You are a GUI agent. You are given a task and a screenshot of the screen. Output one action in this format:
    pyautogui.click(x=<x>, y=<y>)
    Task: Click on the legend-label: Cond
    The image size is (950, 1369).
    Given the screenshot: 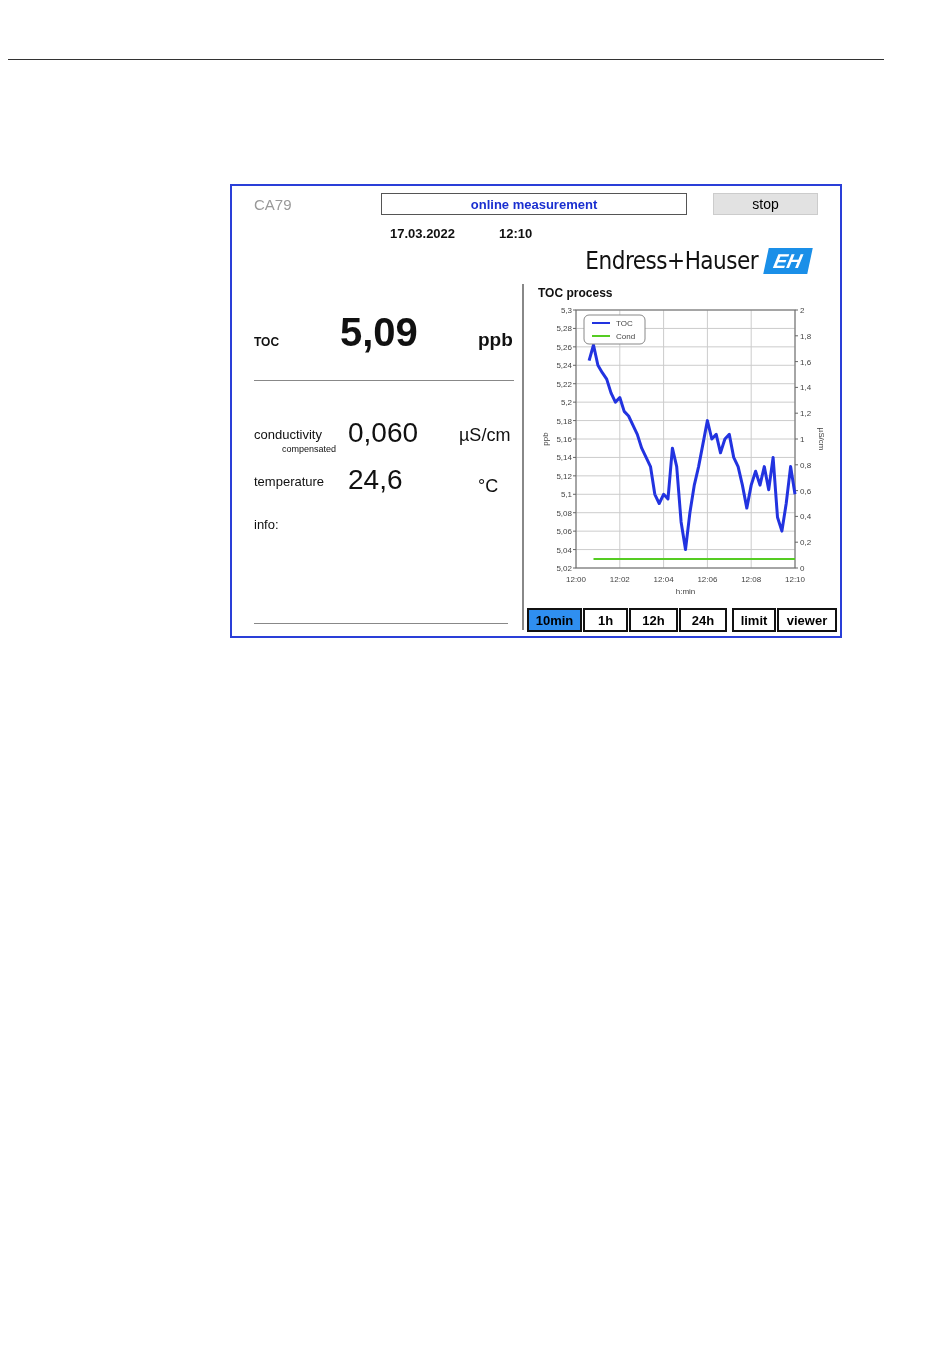 What is the action you would take?
    pyautogui.click(x=626, y=336)
    